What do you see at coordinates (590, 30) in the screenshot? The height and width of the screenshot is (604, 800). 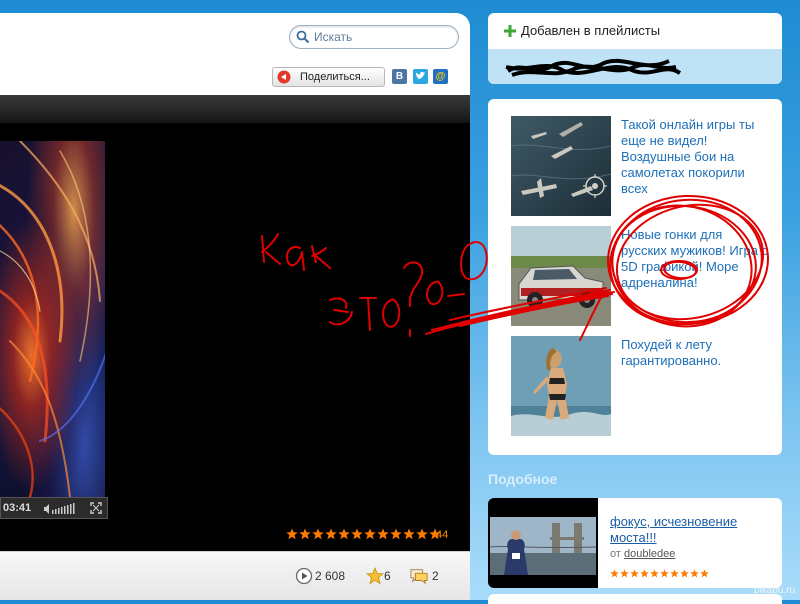 I see `playlist-title: Добавлен в плейлисты` at bounding box center [590, 30].